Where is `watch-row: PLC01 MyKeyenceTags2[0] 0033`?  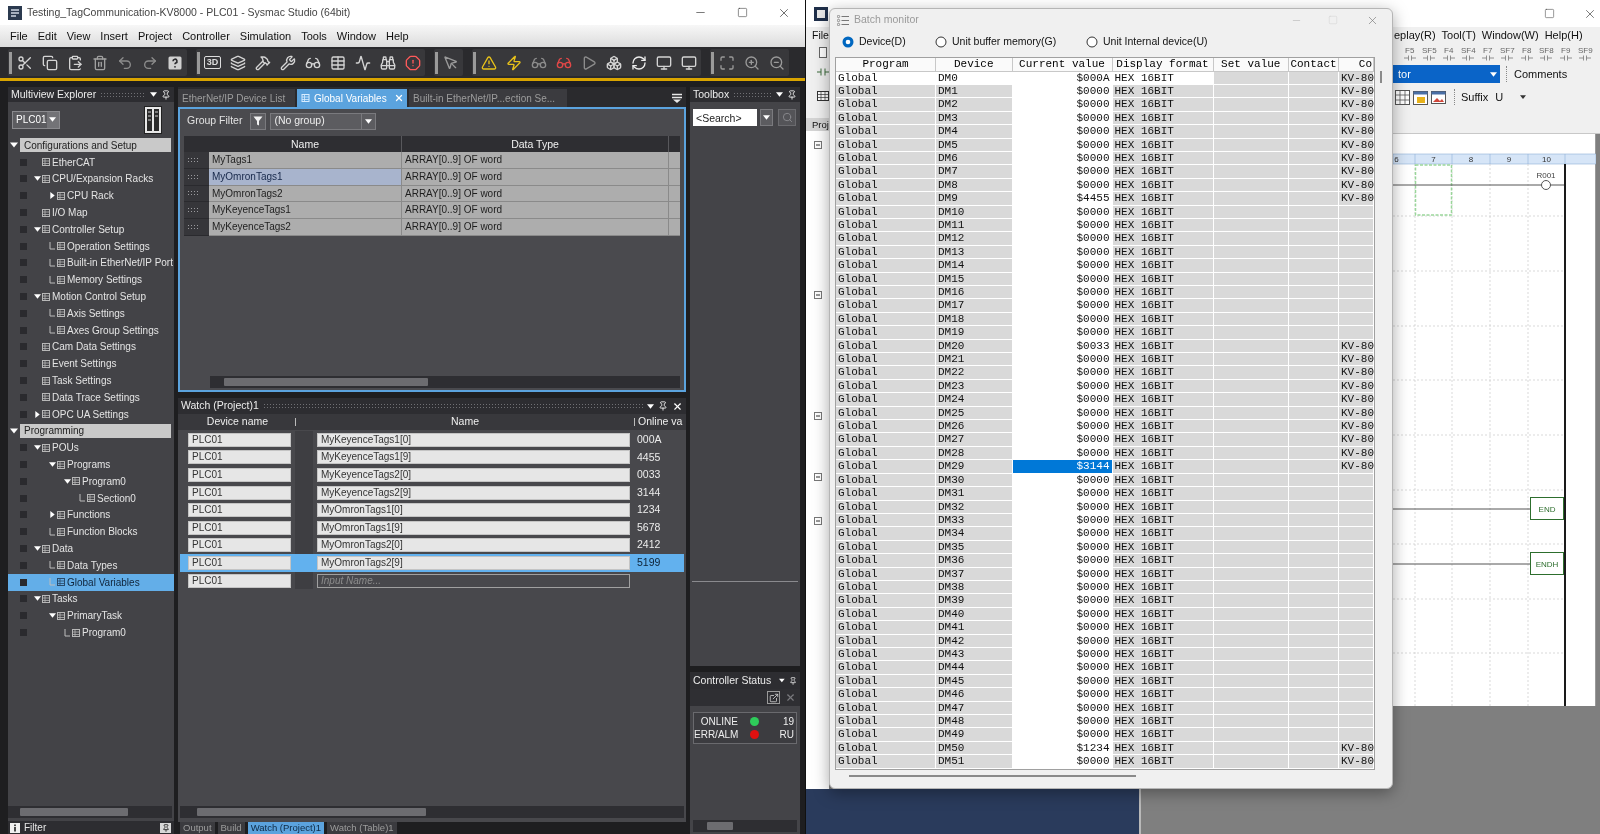
watch-row: PLC01 MyKeyenceTags2[0] 0033 is located at coordinates (432, 475).